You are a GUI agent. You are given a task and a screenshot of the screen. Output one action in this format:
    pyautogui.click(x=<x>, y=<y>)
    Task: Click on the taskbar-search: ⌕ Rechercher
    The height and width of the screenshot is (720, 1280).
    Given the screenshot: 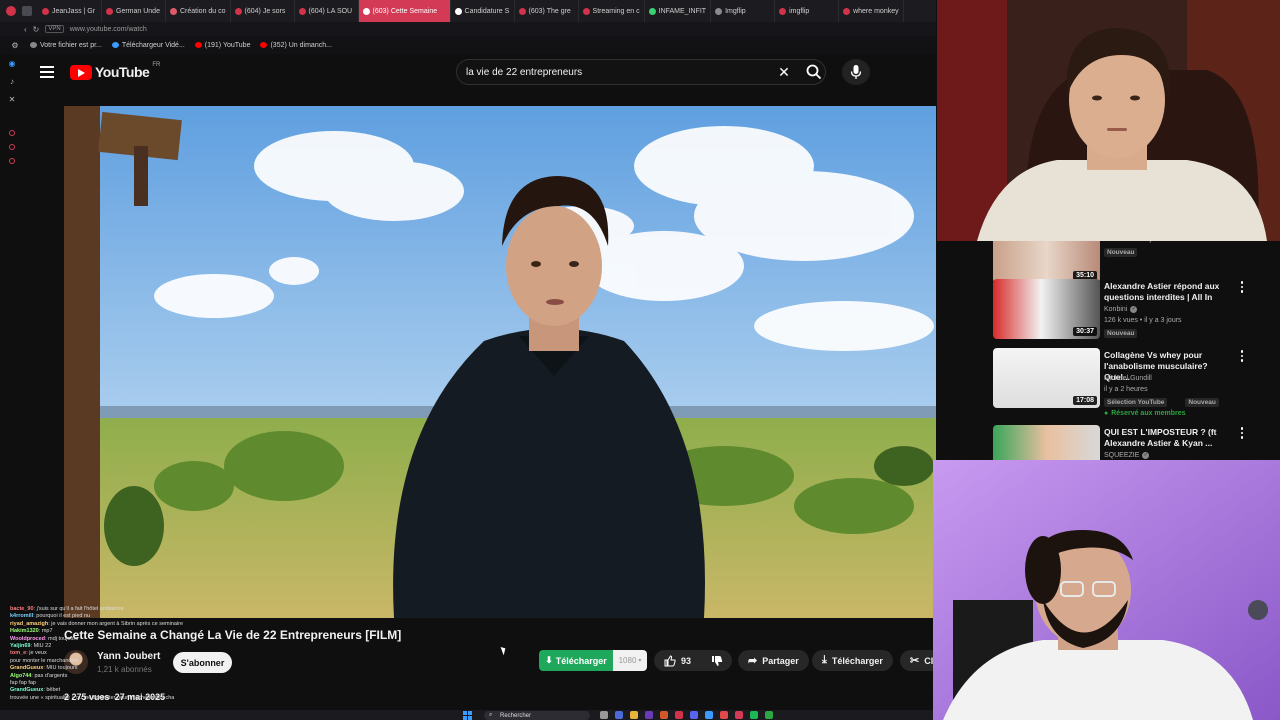 What is the action you would take?
    pyautogui.click(x=537, y=715)
    